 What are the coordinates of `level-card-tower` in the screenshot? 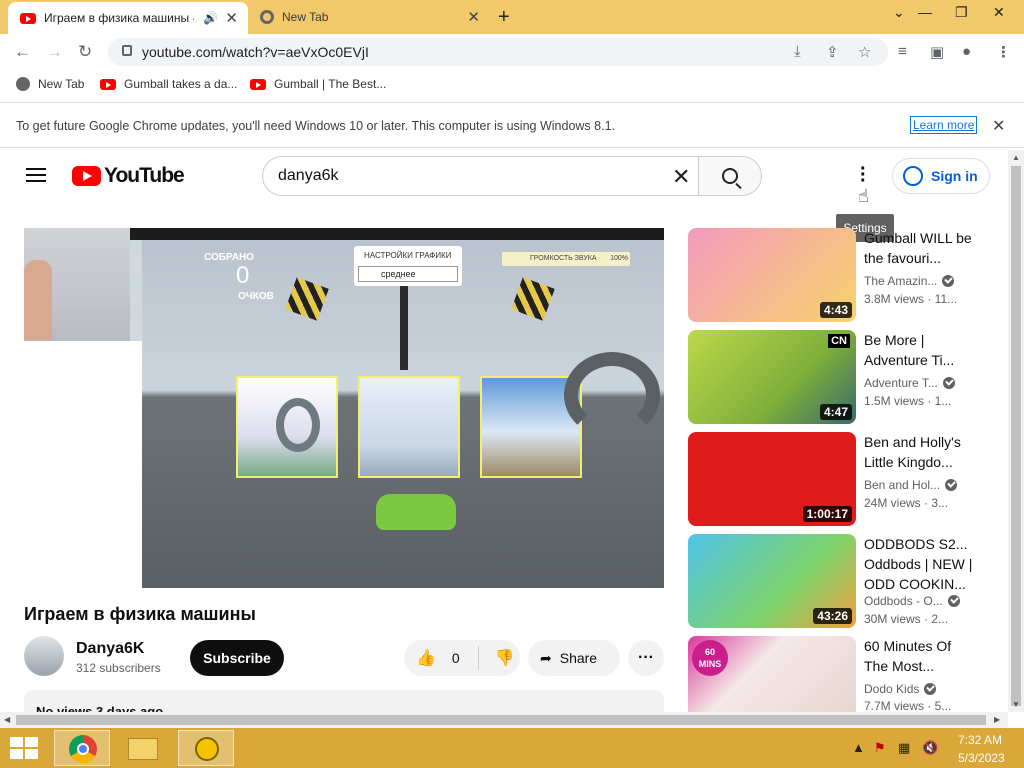 It's located at (409, 427).